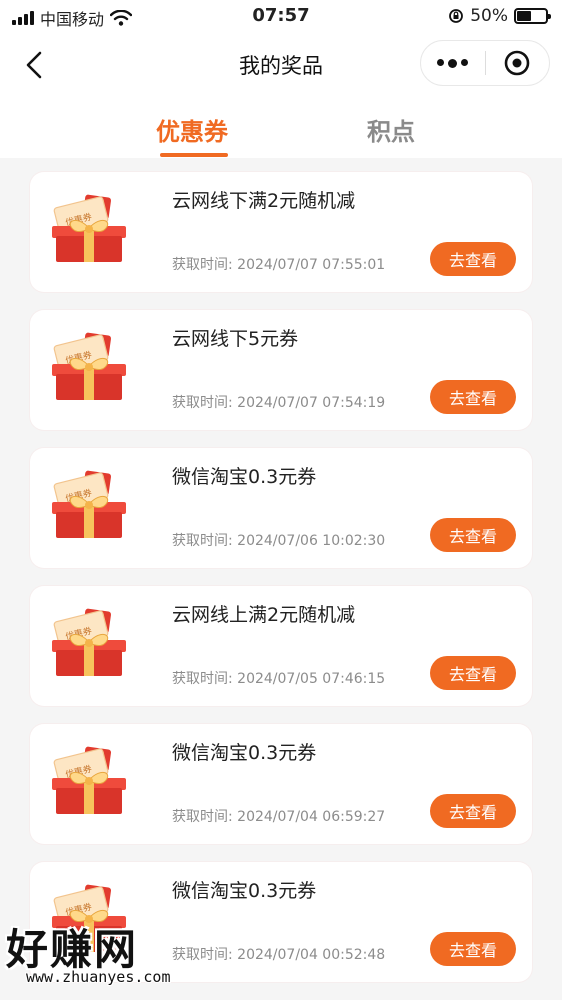  What do you see at coordinates (279, 265) in the screenshot?
I see `prize-time: 获取时间: 2024/07/07 07:55:01` at bounding box center [279, 265].